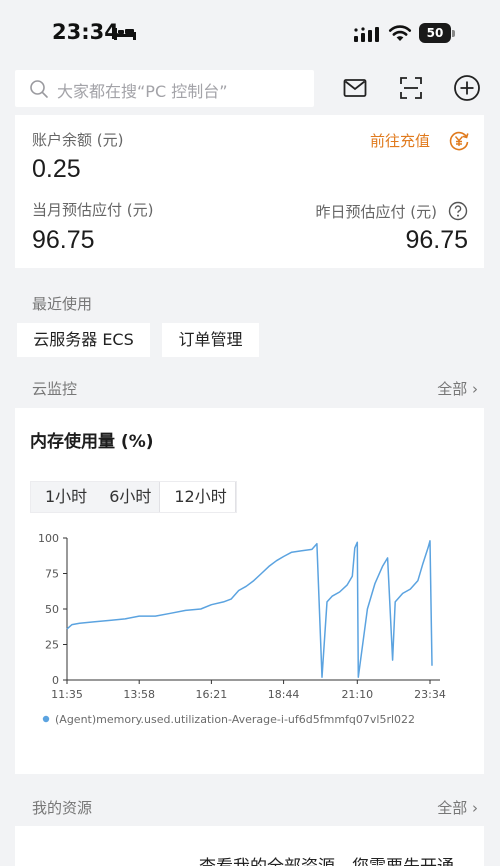 Image resolution: width=500 pixels, height=866 pixels. What do you see at coordinates (400, 140) in the screenshot?
I see `recharge-link: 前往充值` at bounding box center [400, 140].